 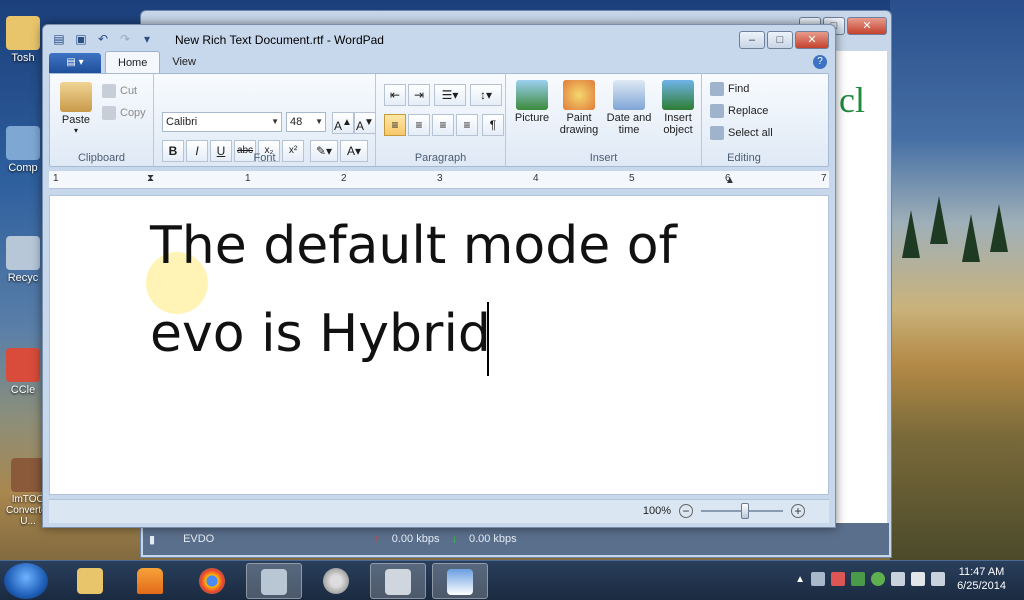 I want to click on flag-icon, so click(x=918, y=579).